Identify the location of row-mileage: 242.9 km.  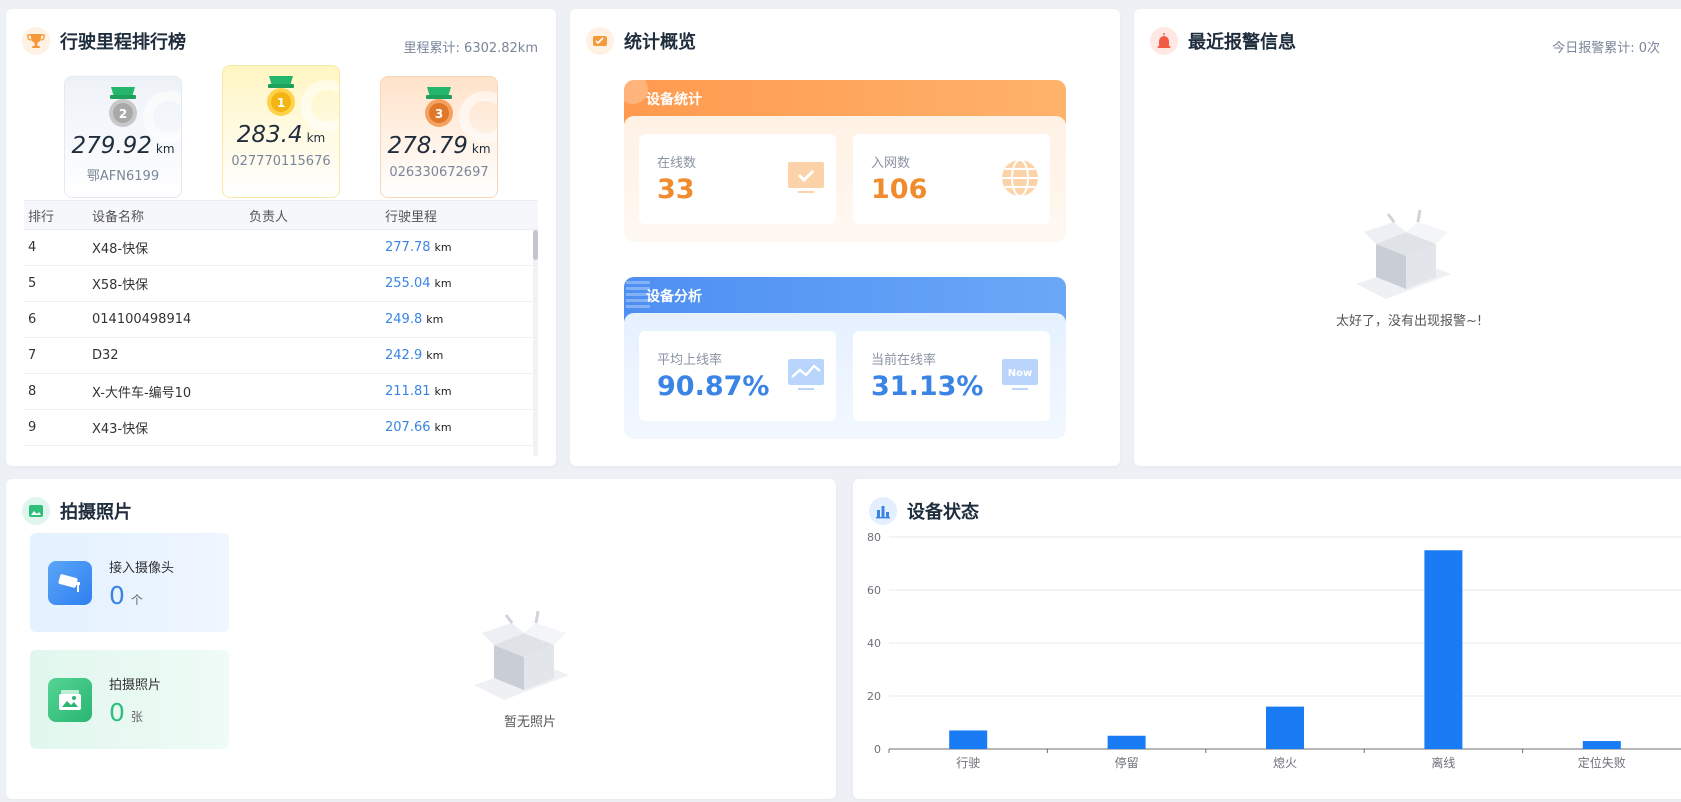
(461, 355).